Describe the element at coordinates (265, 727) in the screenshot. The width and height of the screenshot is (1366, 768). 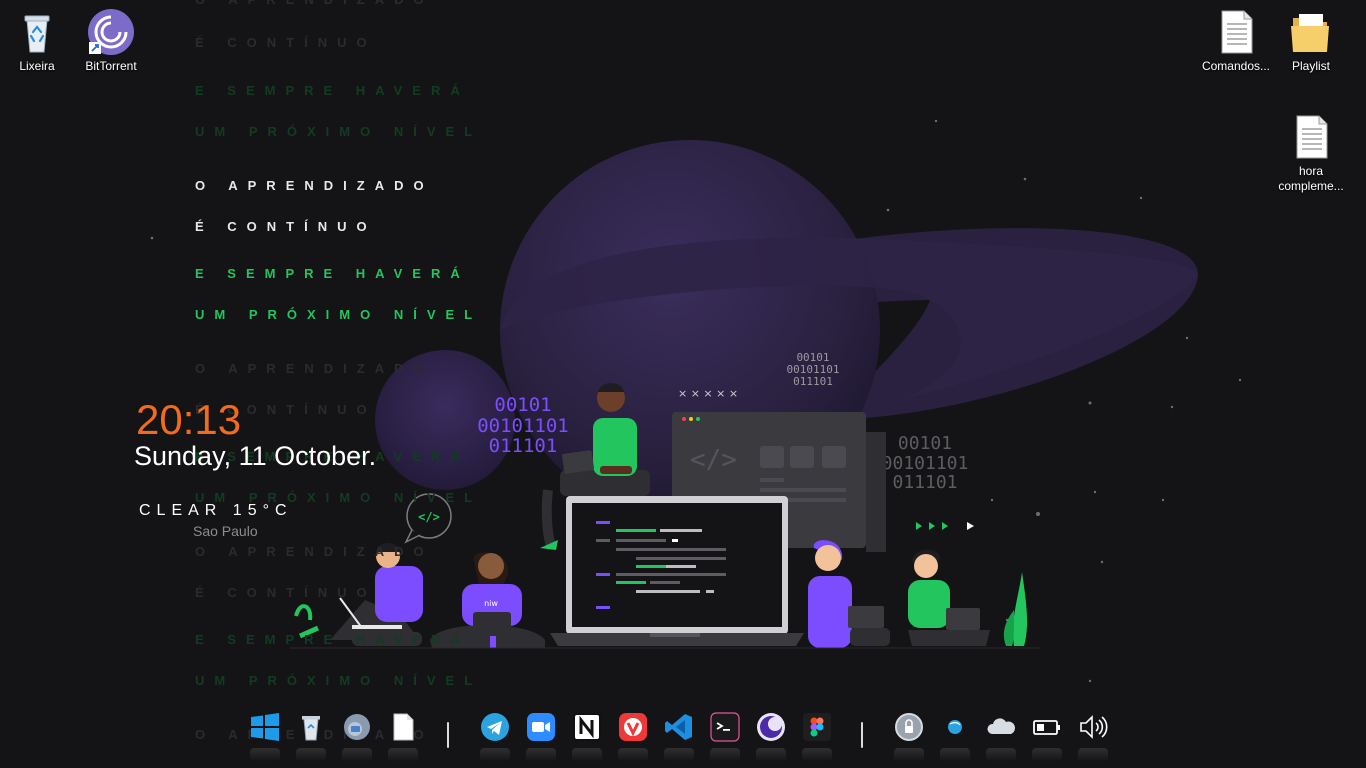
I see `windows-start-icon` at that location.